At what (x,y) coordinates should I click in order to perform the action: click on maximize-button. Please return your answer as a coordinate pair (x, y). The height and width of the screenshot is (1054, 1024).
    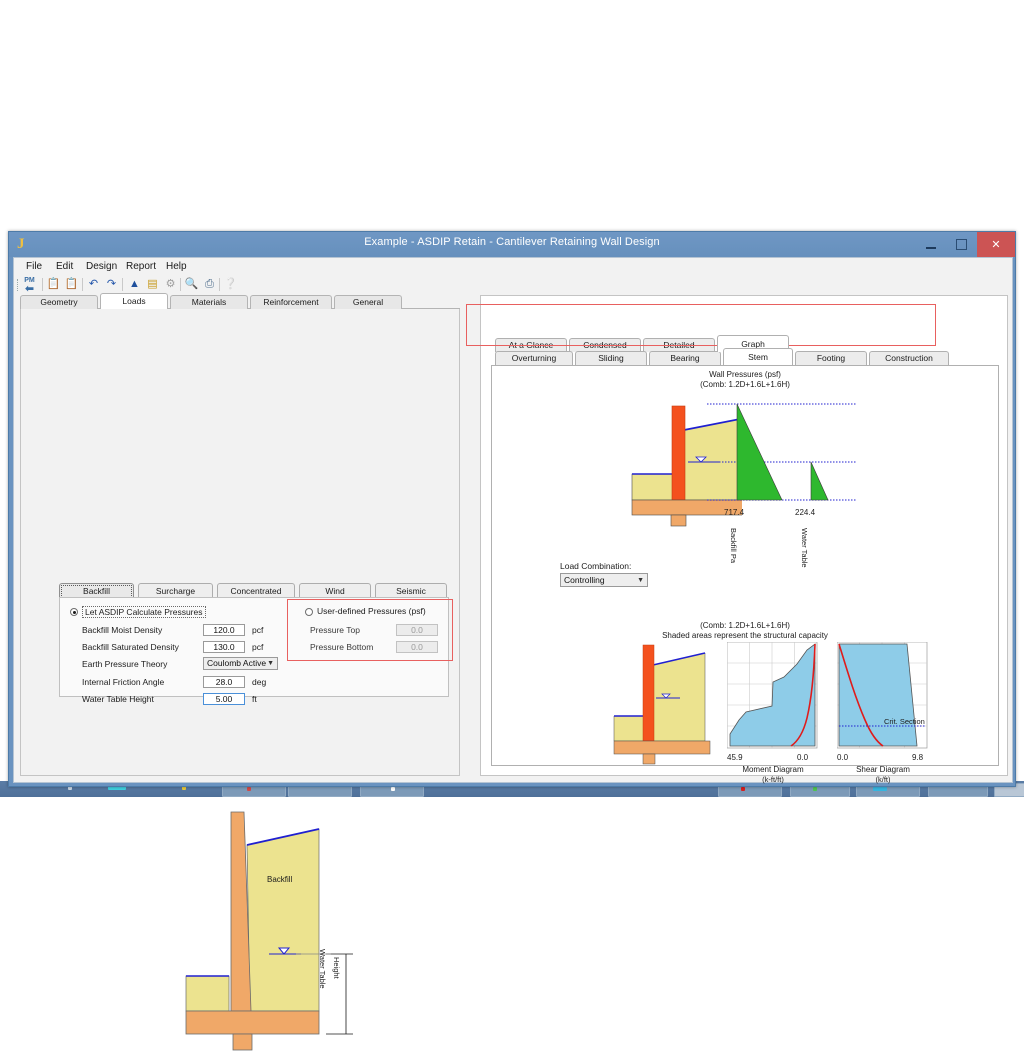
    Looking at the image, I should click on (961, 244).